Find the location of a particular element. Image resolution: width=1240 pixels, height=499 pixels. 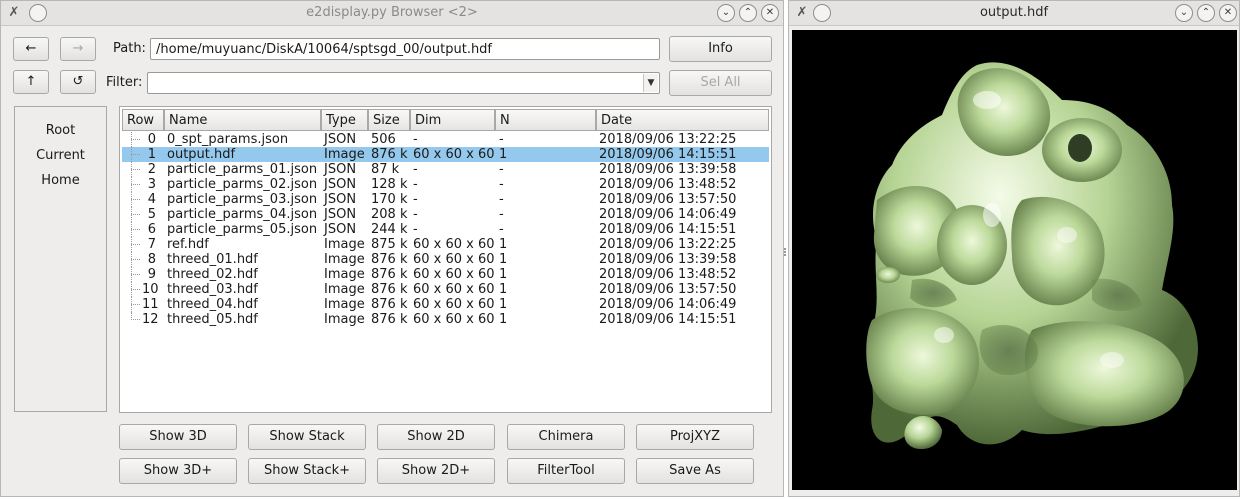

resize-grip-icon is located at coordinates (785, 251).